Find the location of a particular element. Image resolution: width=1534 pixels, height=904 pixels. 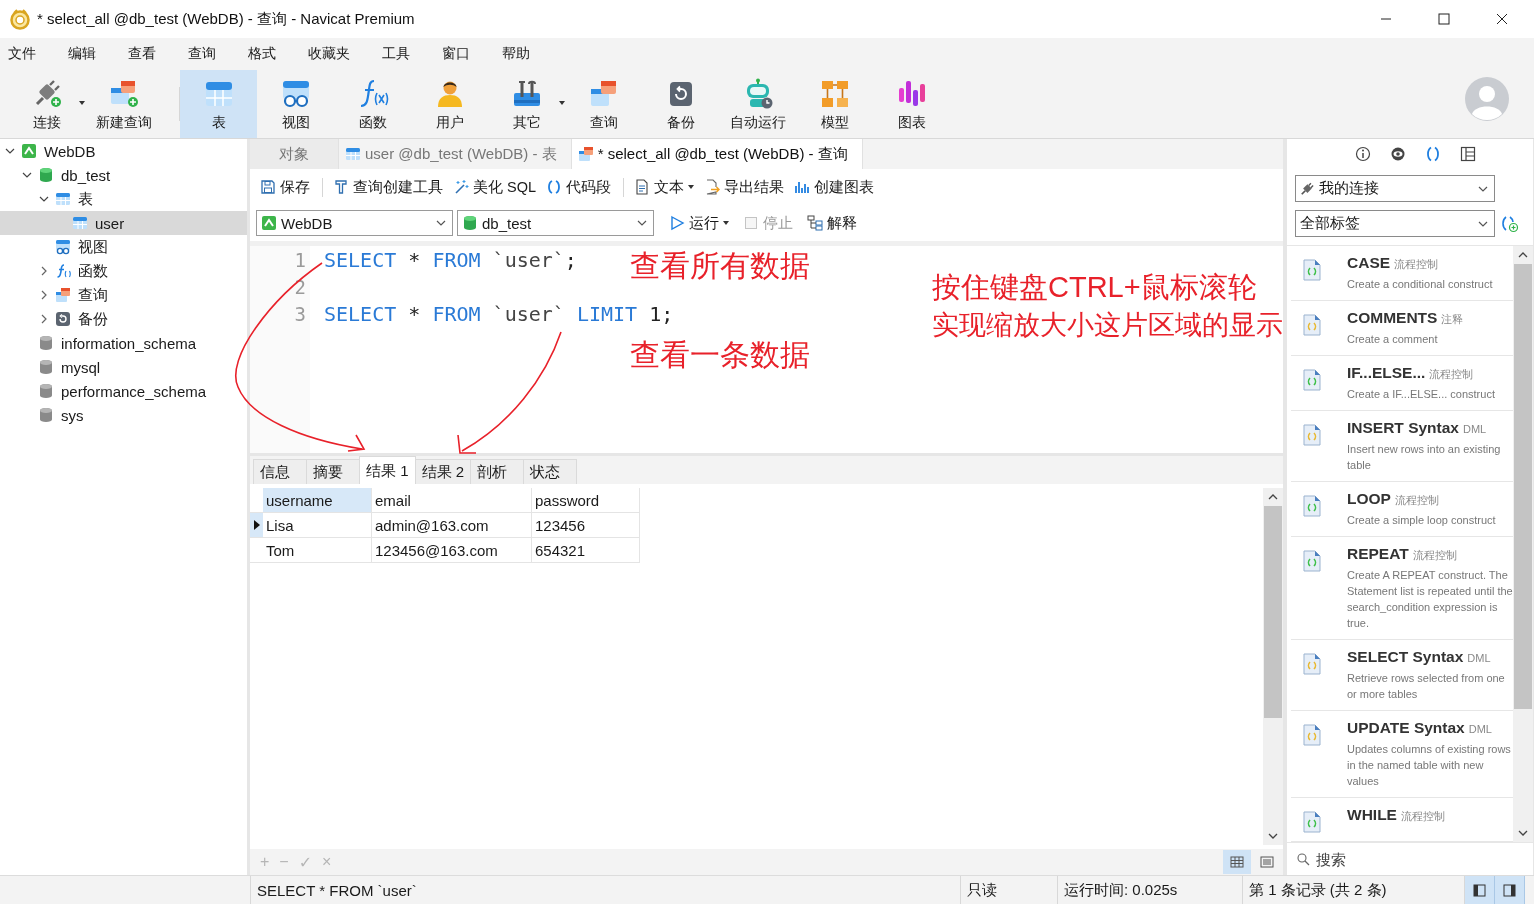

snippet-item: WHILE 流程控制 is located at coordinates (1402, 820).